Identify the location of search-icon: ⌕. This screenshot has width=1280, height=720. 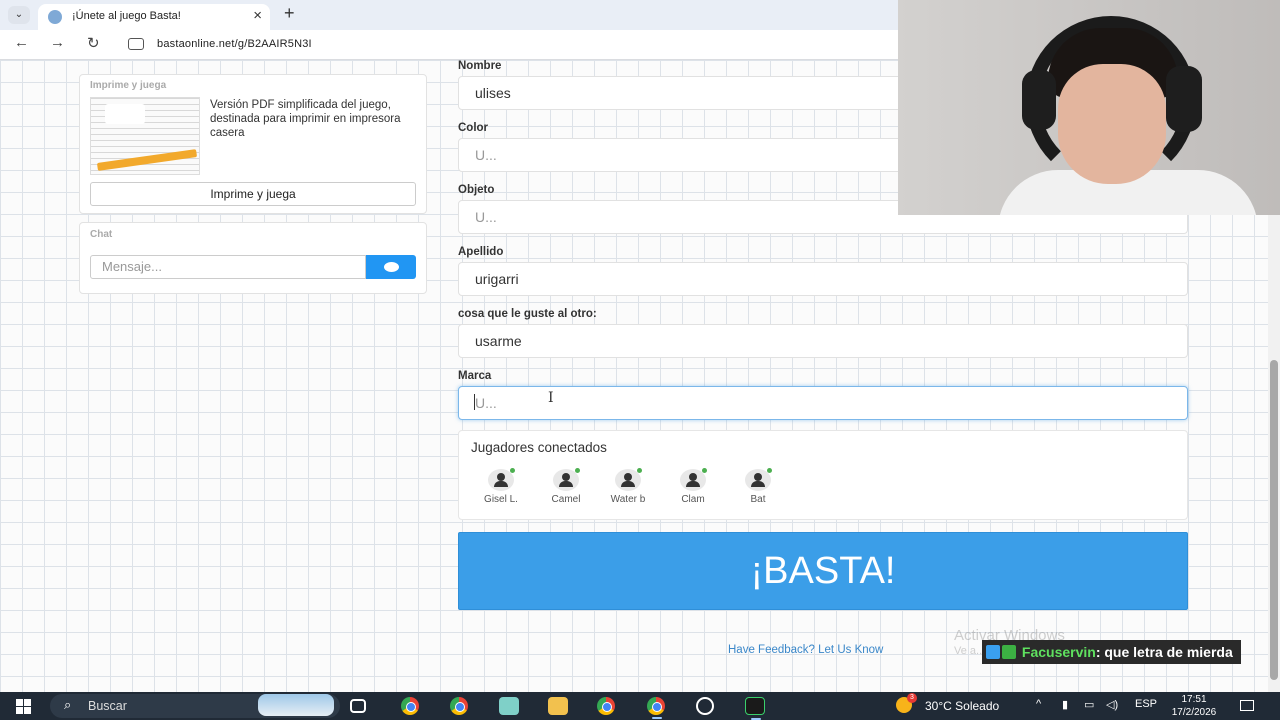
(68, 704).